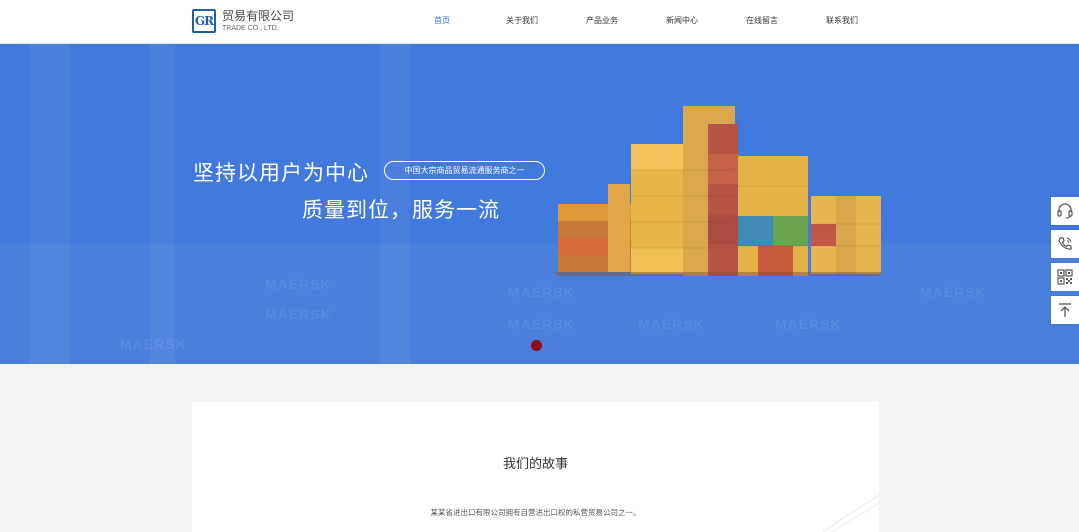 The height and width of the screenshot is (532, 1079). I want to click on main-nav: 首页 关于我们 产品业务 新闻中心 在线留言 联系我们, so click(642, 22).